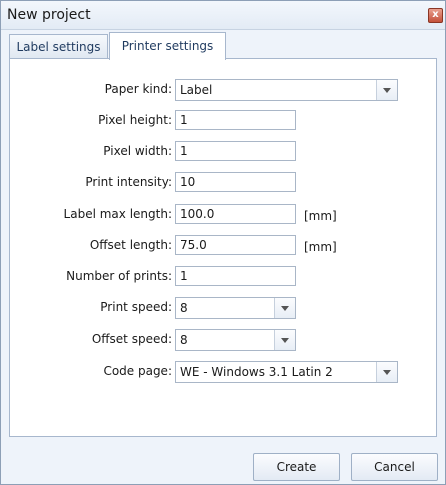 This screenshot has width=446, height=485. What do you see at coordinates (235, 151) in the screenshot?
I see `pixel-width-input: 1` at bounding box center [235, 151].